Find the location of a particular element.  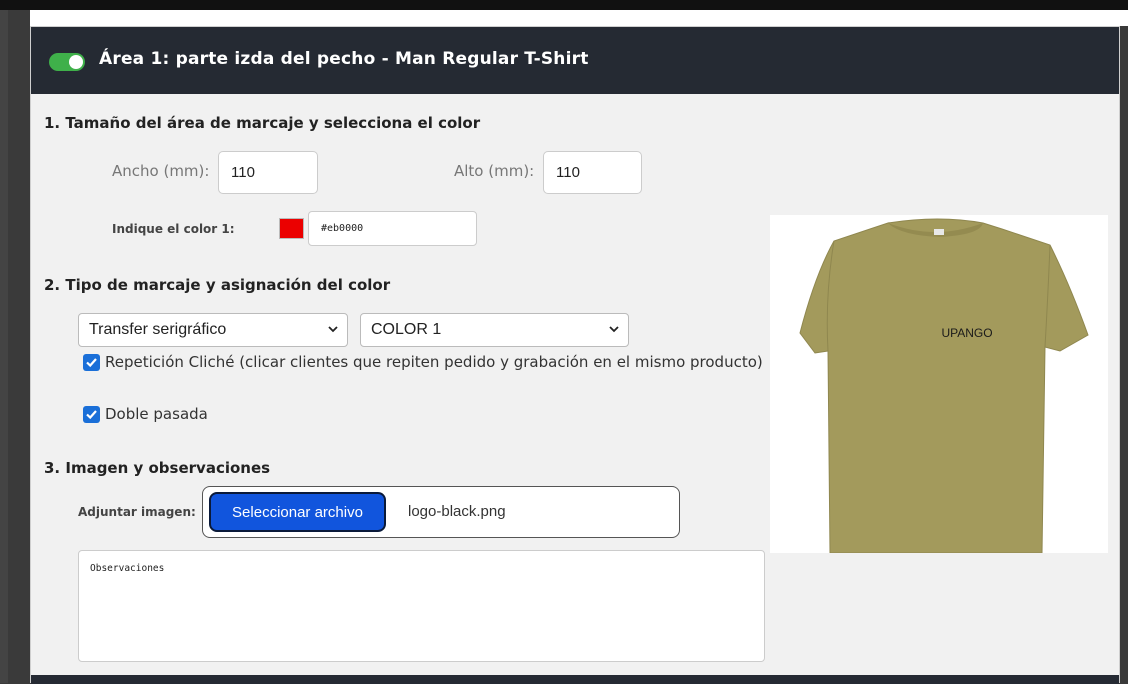

width-input: 110 is located at coordinates (268, 172).